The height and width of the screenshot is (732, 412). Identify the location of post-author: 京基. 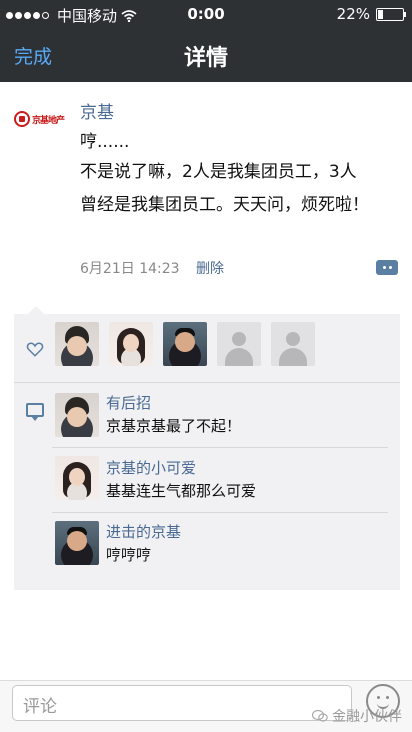
(97, 110).